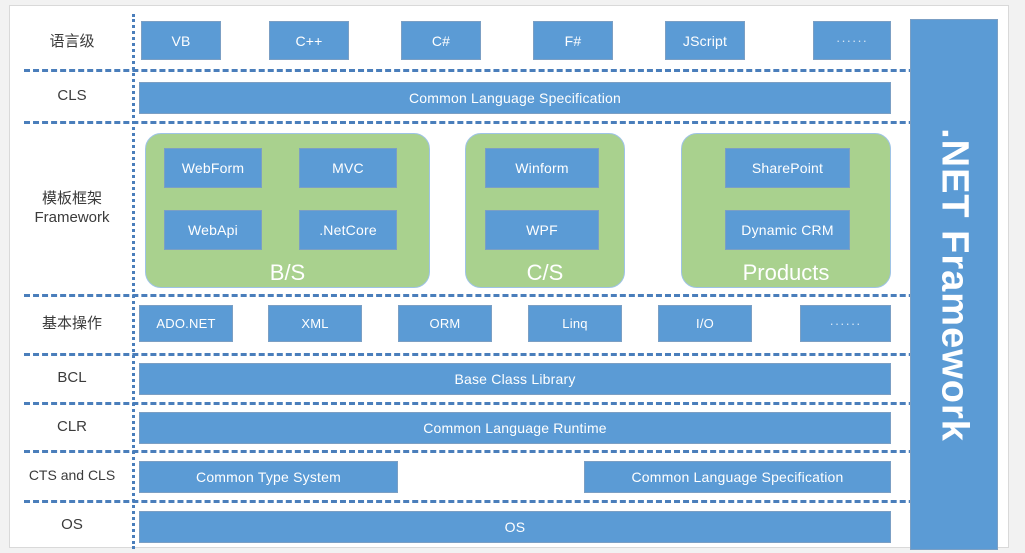 The height and width of the screenshot is (553, 1025). I want to click on cts-bar-label: Common Type System, so click(268, 477).